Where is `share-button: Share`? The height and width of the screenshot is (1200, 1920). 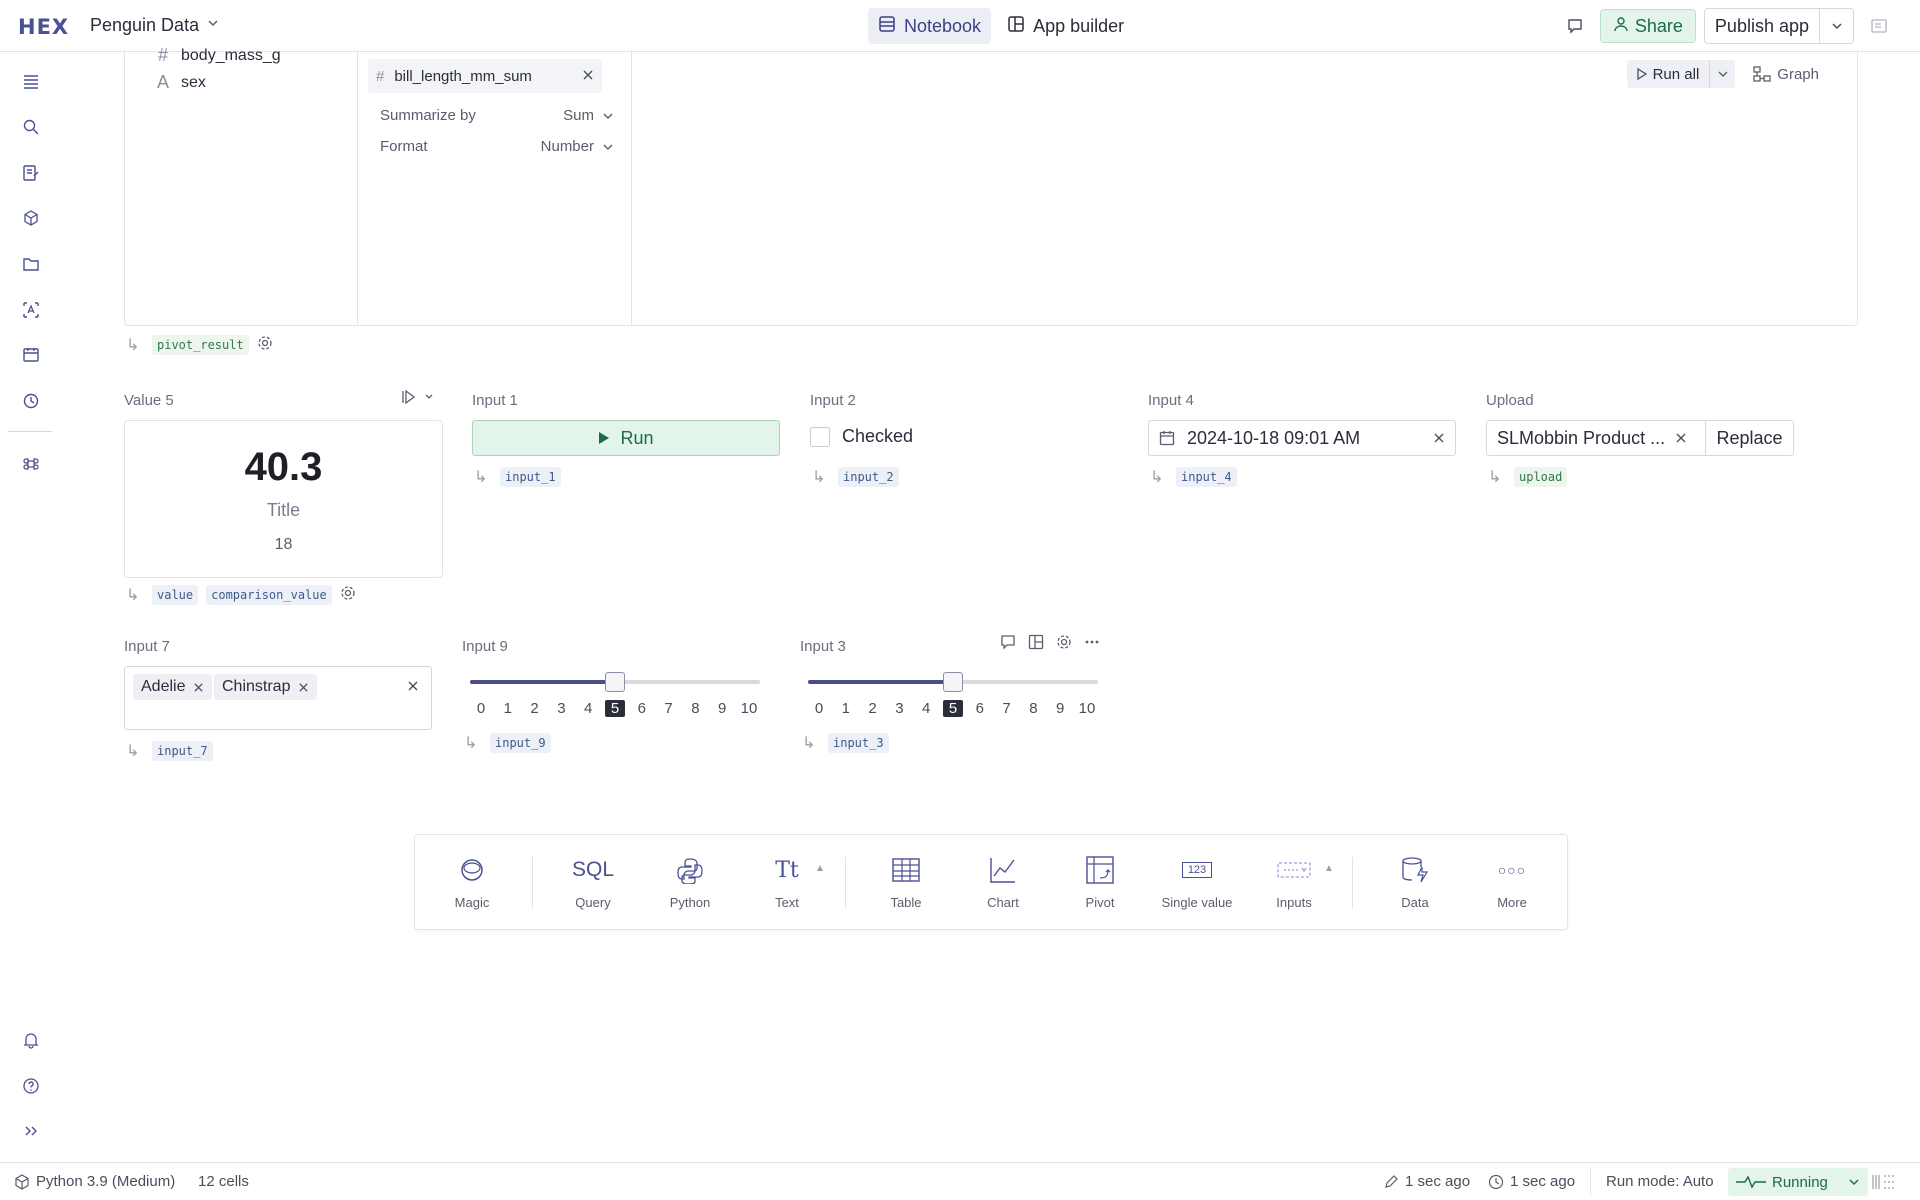 share-button: Share is located at coordinates (1647, 26).